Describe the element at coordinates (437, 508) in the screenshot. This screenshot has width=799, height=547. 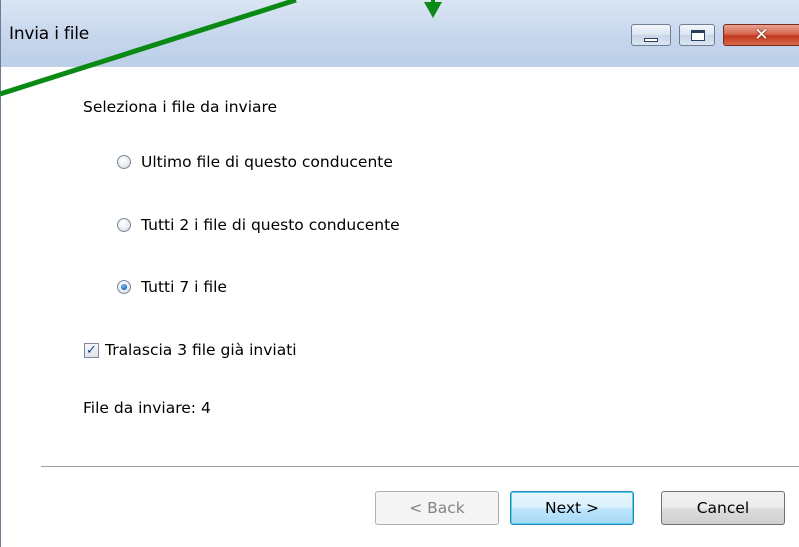
I see `back-button: < Back` at that location.